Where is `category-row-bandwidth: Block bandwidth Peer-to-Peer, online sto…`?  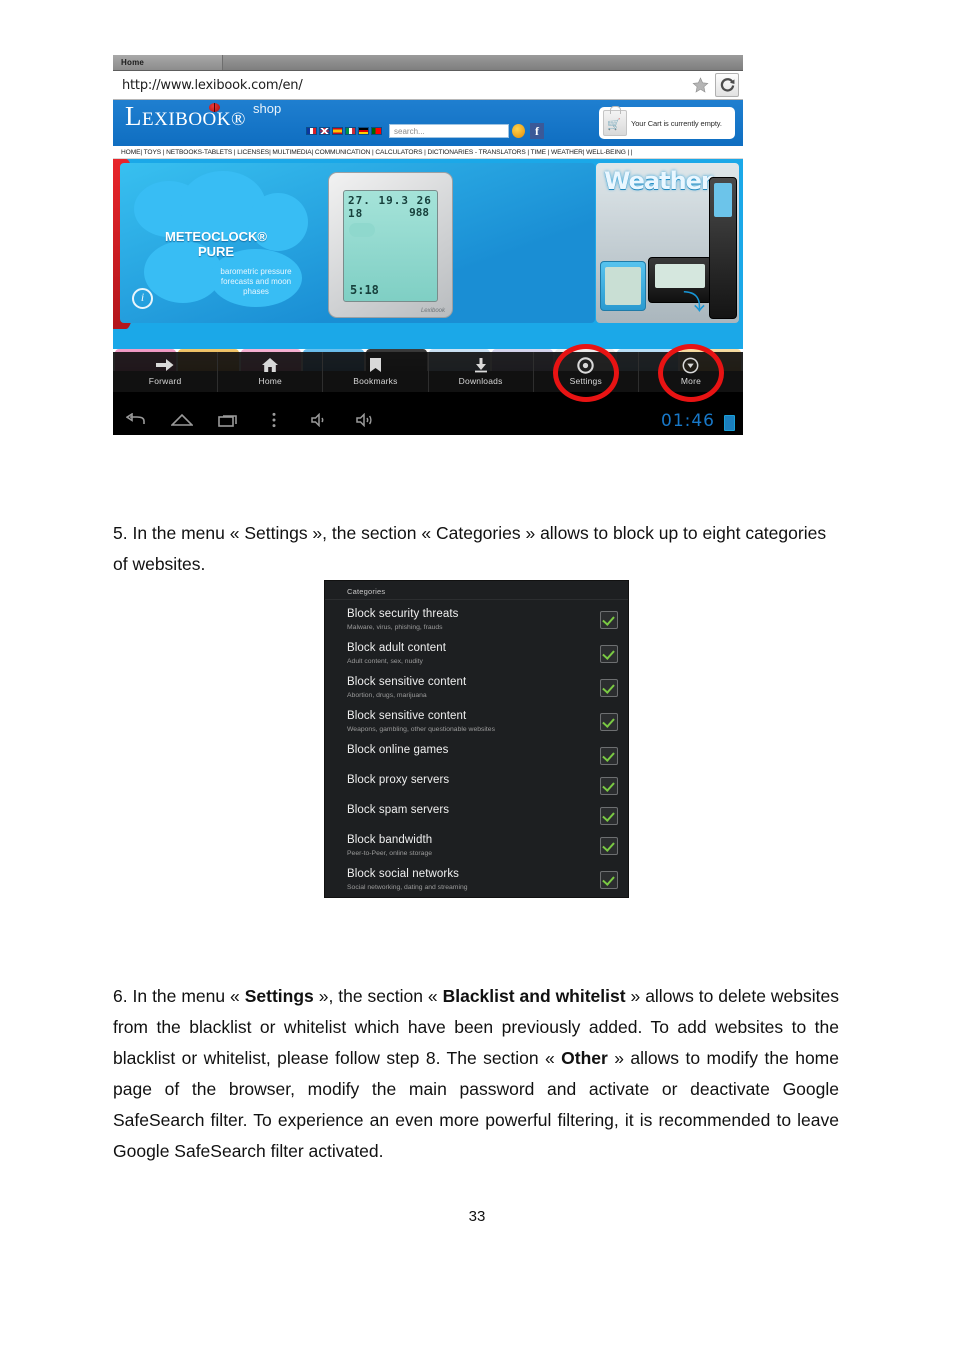 category-row-bandwidth: Block bandwidth Peer-to-Peer, online sto… is located at coordinates (476, 846).